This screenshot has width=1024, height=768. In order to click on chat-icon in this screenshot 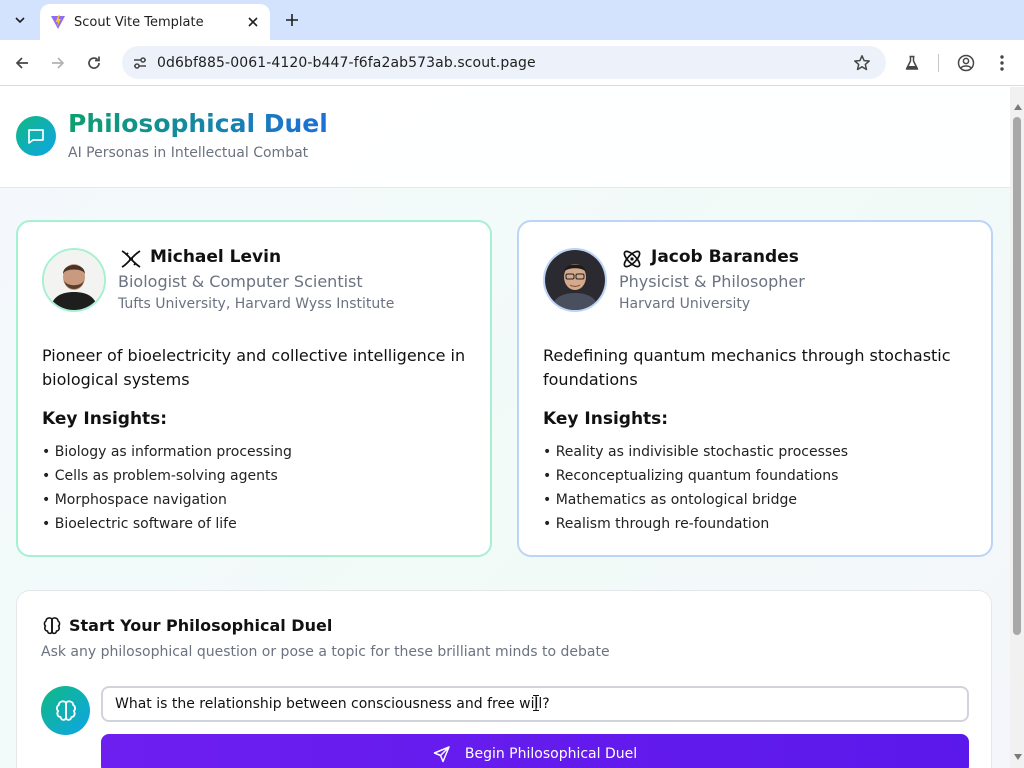, I will do `click(36, 136)`.